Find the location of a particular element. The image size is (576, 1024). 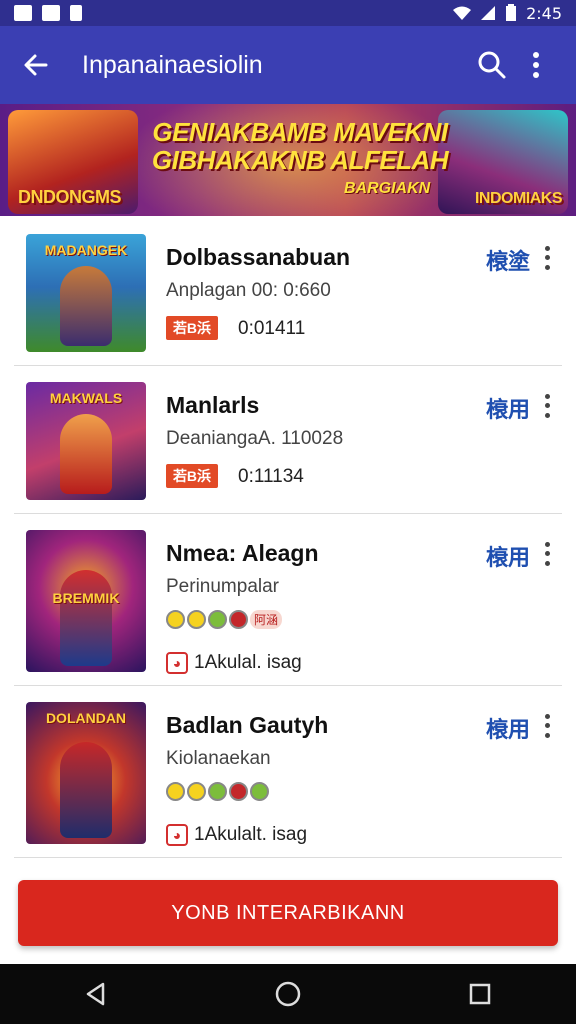

game-count: 0:11134 is located at coordinates (271, 476).